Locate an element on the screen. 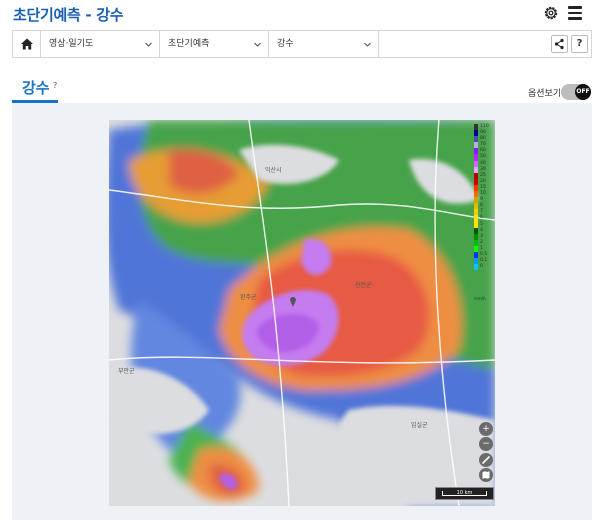 This screenshot has height=520, width=600. legend-value: 0 is located at coordinates (481, 267).